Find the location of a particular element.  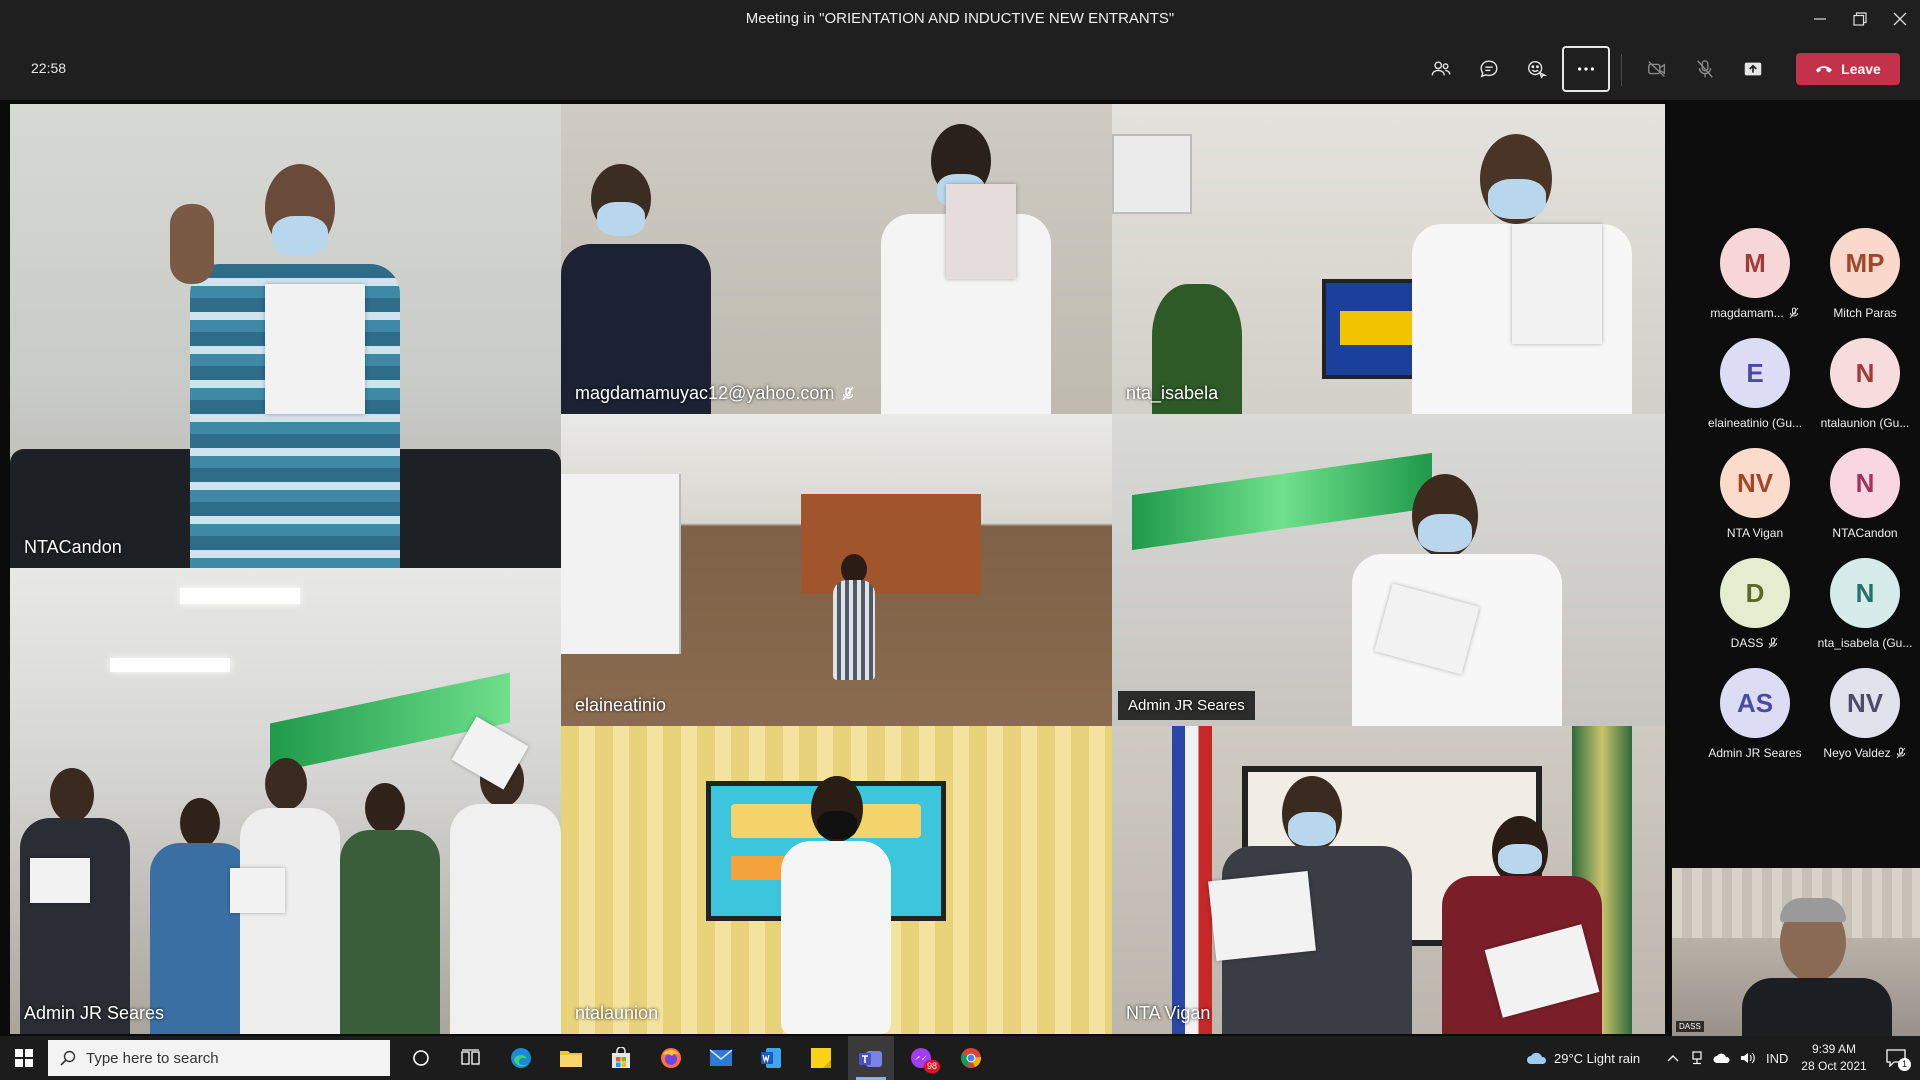

video-tile-admin-jr-seares-2: Admin JR Seares is located at coordinates (1388, 570).